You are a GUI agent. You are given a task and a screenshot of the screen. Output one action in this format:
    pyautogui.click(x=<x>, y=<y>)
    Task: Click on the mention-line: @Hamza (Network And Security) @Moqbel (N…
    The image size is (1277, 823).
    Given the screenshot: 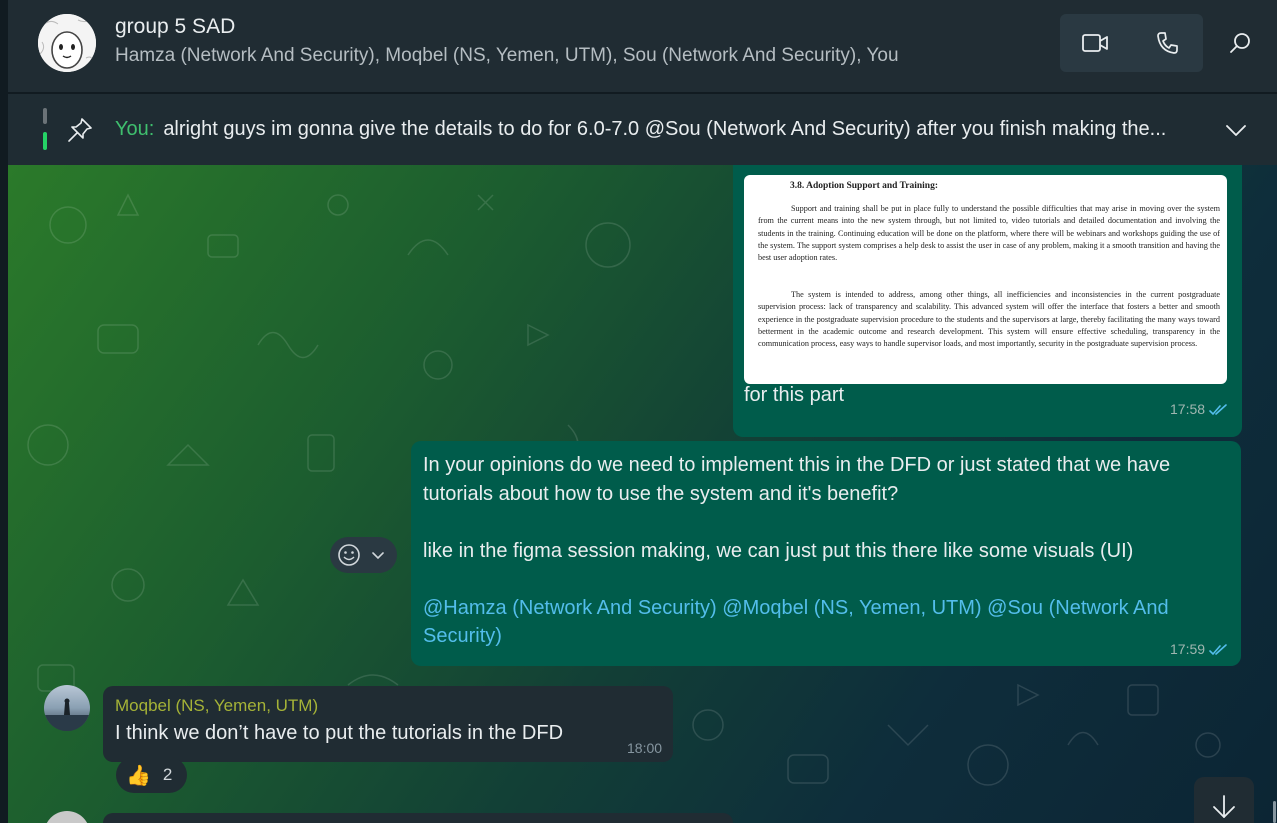 What is the action you would take?
    pyautogui.click(x=823, y=622)
    